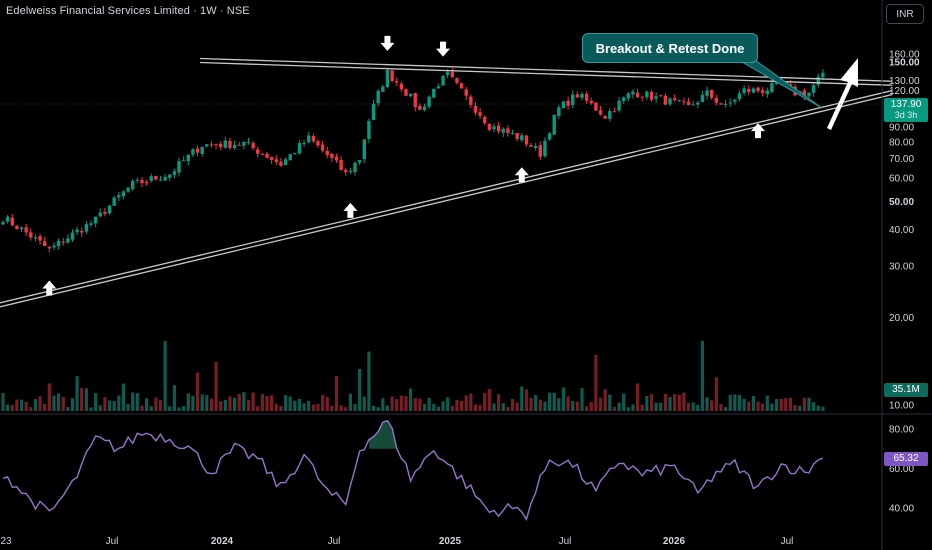 This screenshot has width=932, height=550. I want to click on price-tick-label: 70.00, so click(901, 159).